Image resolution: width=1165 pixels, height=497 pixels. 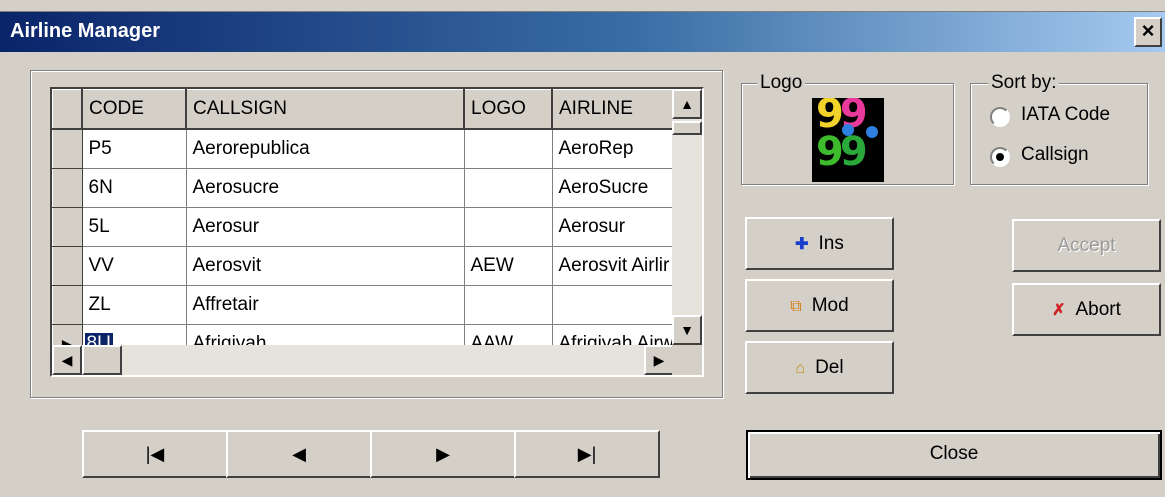 What do you see at coordinates (582, 32) in the screenshot?
I see `title-bar` at bounding box center [582, 32].